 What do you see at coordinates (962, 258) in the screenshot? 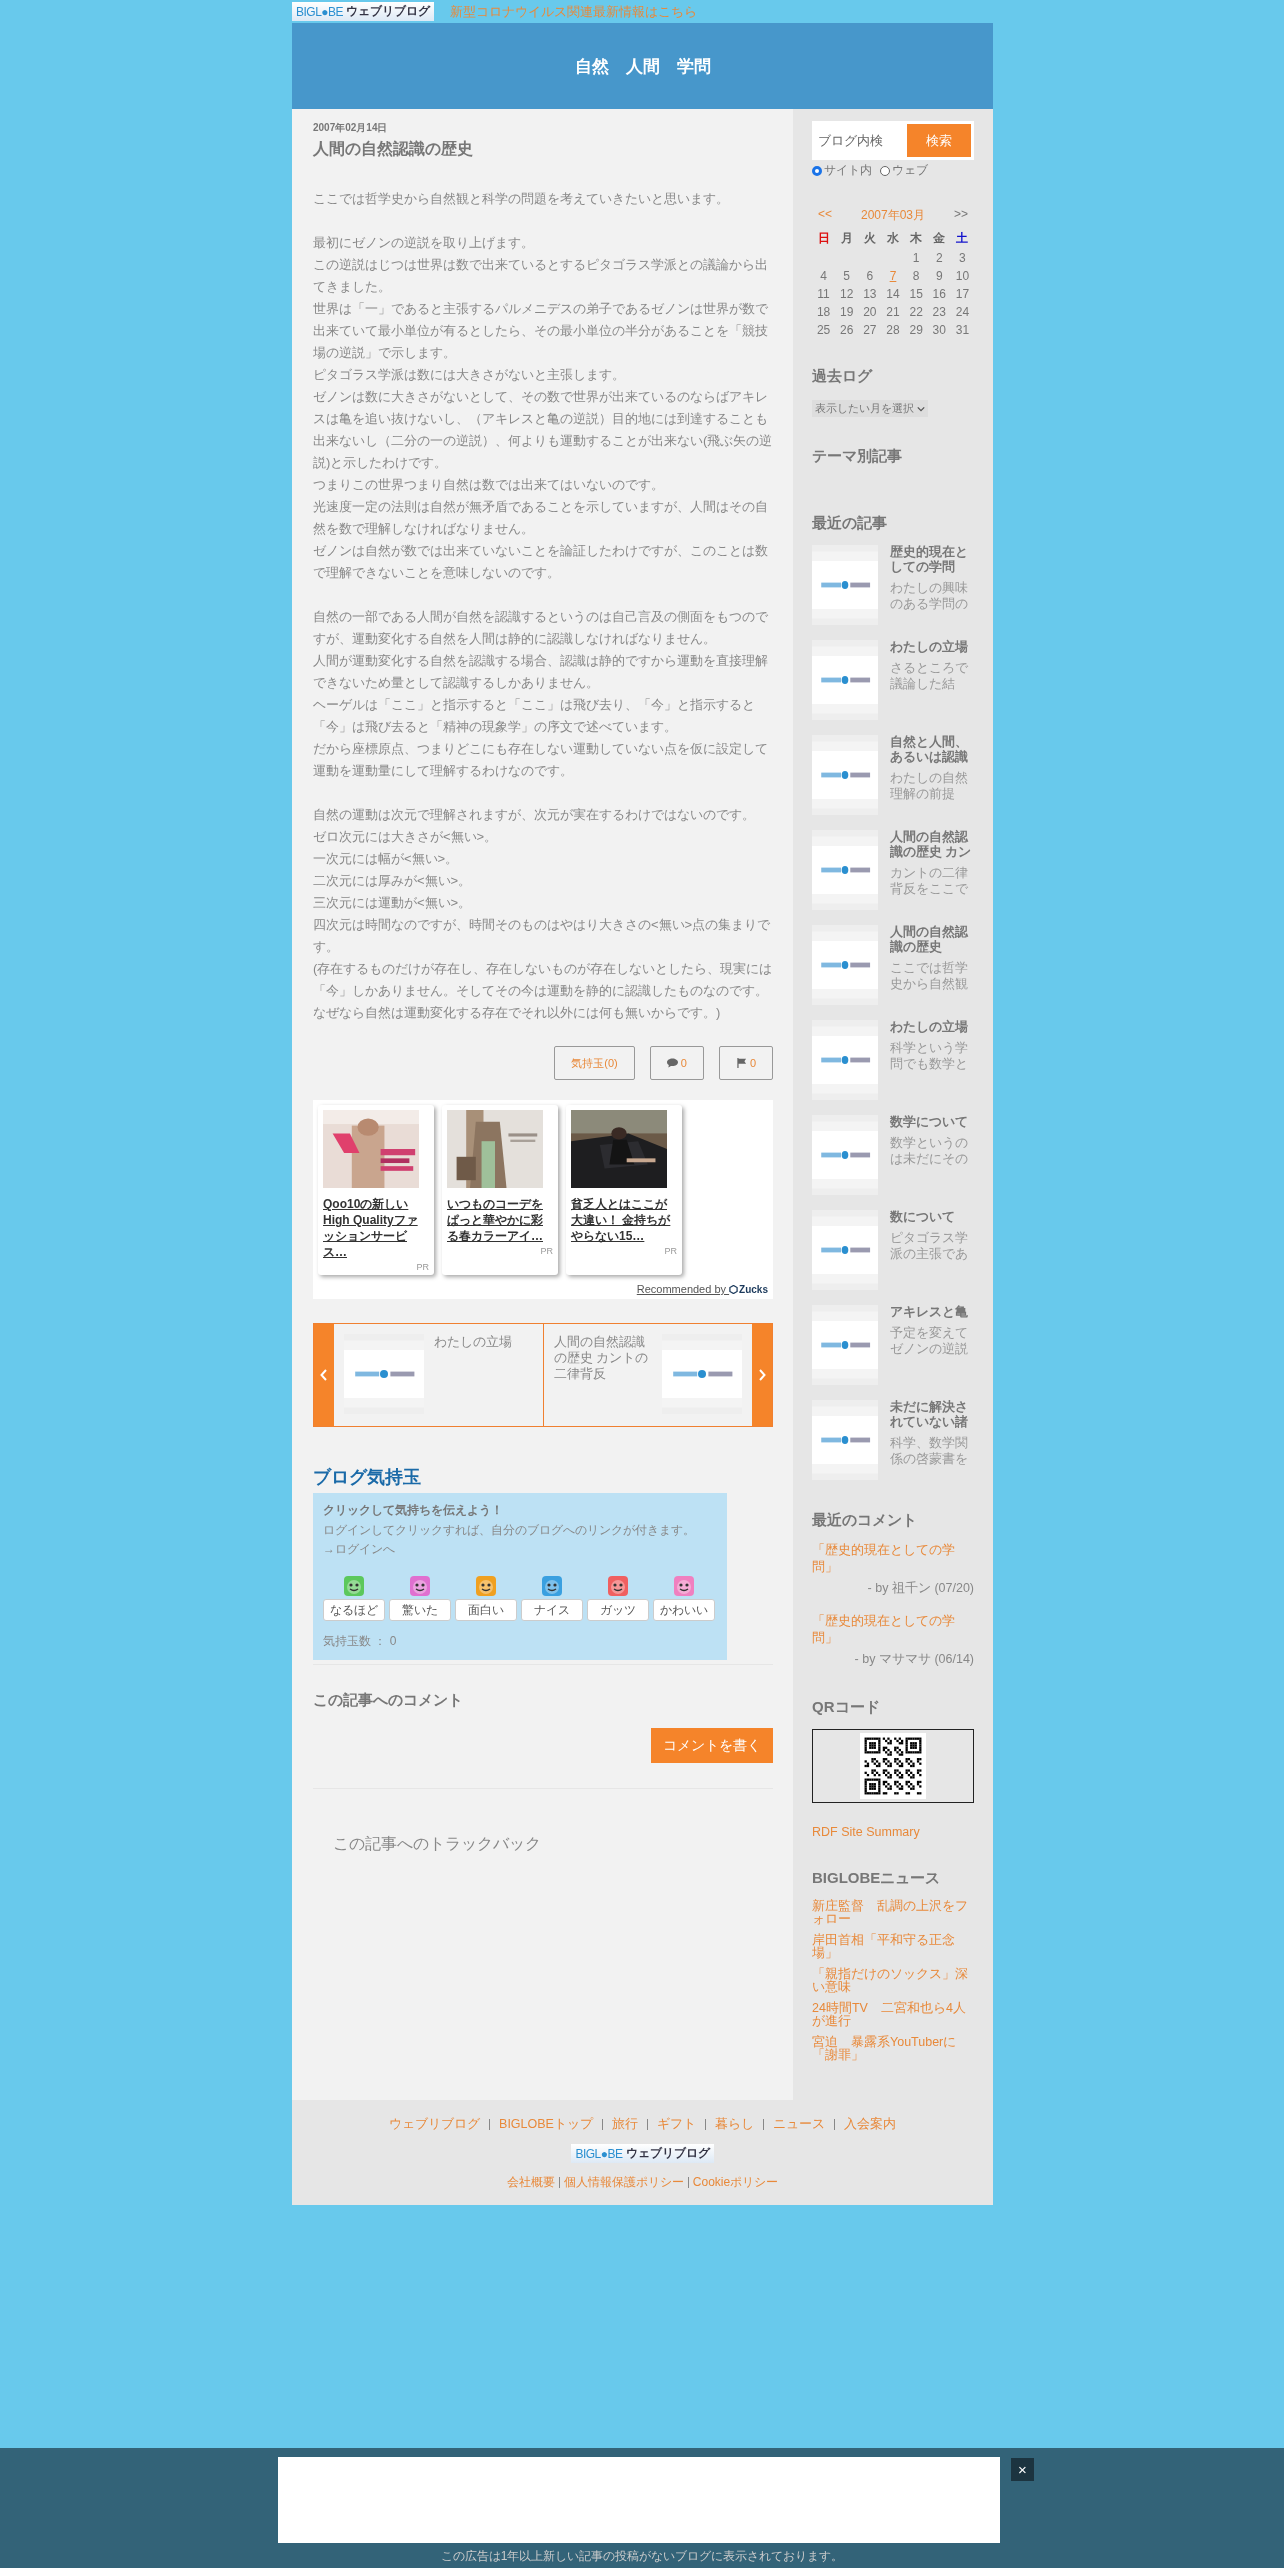
I see `calendar-day: 3` at bounding box center [962, 258].